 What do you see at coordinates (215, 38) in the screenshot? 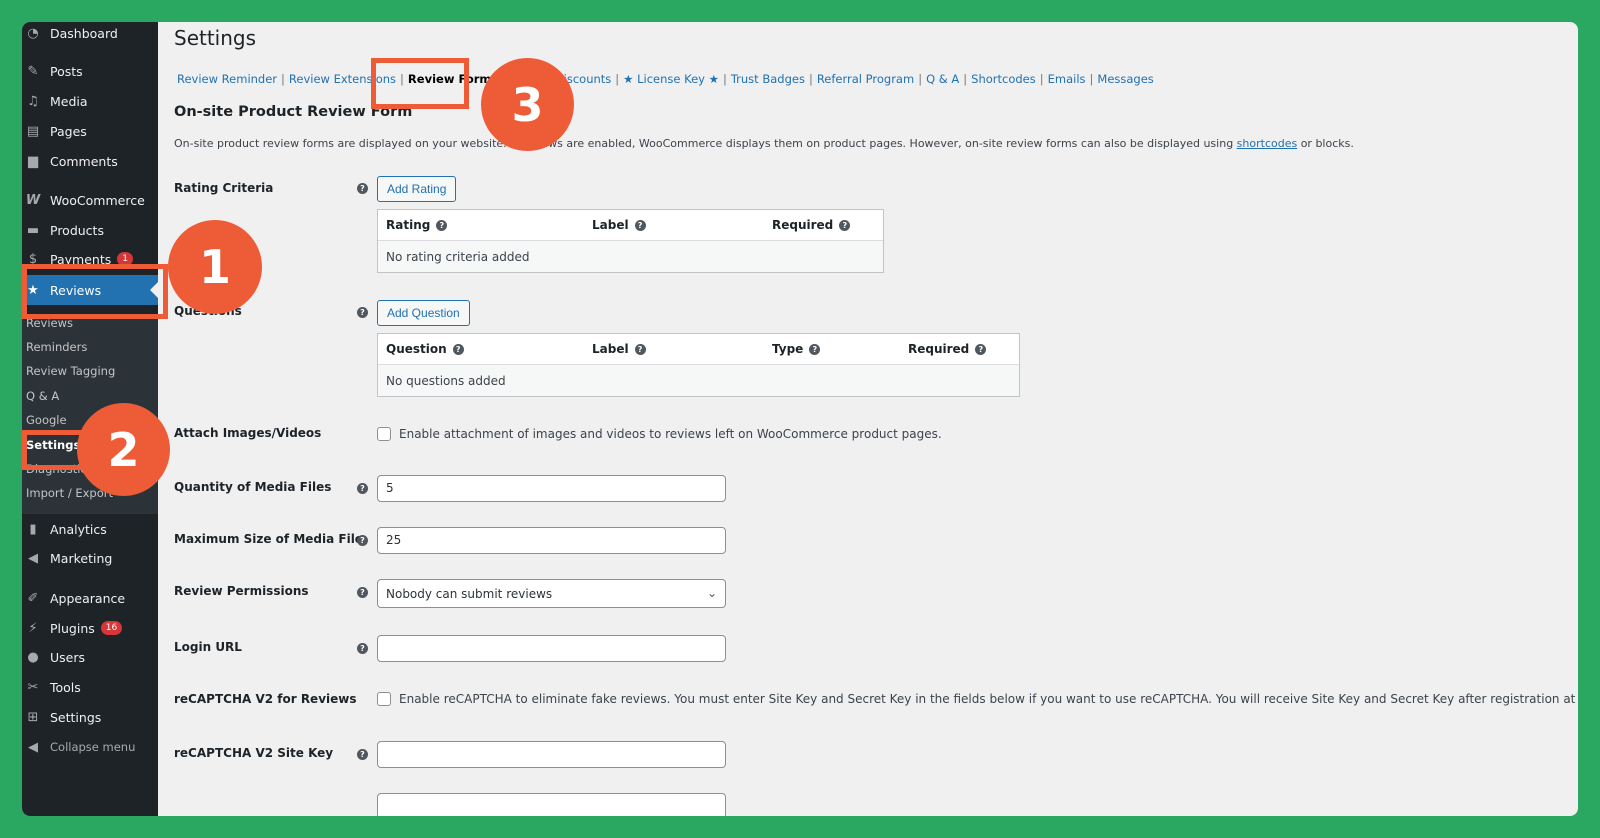
I see `page-title: Settings` at bounding box center [215, 38].